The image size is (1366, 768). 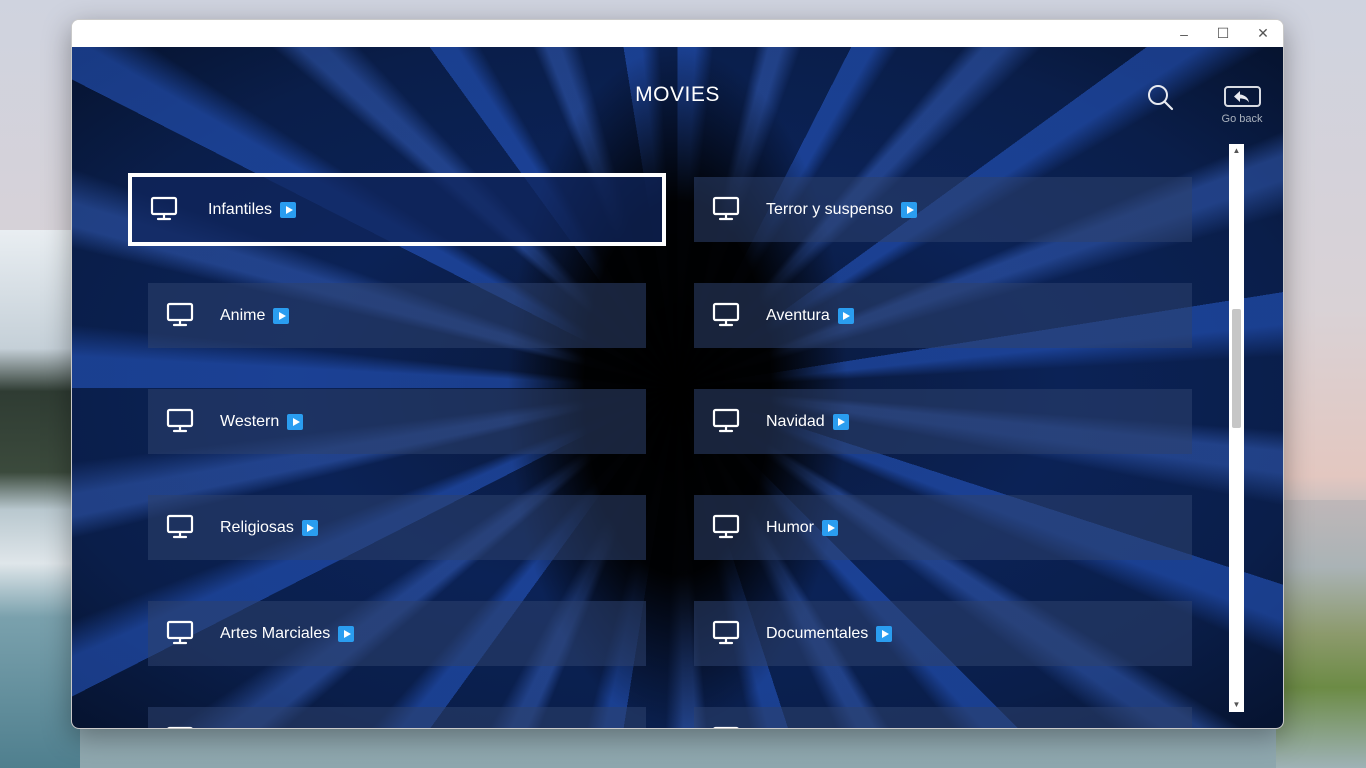 I want to click on category-tile: Documentales, so click(x=943, y=633).